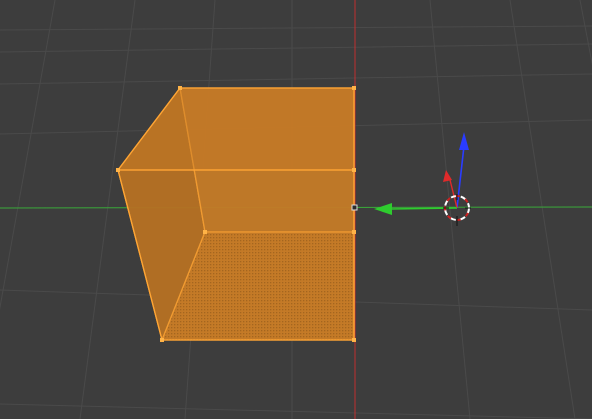 Image resolution: width=592 pixels, height=419 pixels. What do you see at coordinates (383, 209) in the screenshot?
I see `gizmo-x-arrowhead` at bounding box center [383, 209].